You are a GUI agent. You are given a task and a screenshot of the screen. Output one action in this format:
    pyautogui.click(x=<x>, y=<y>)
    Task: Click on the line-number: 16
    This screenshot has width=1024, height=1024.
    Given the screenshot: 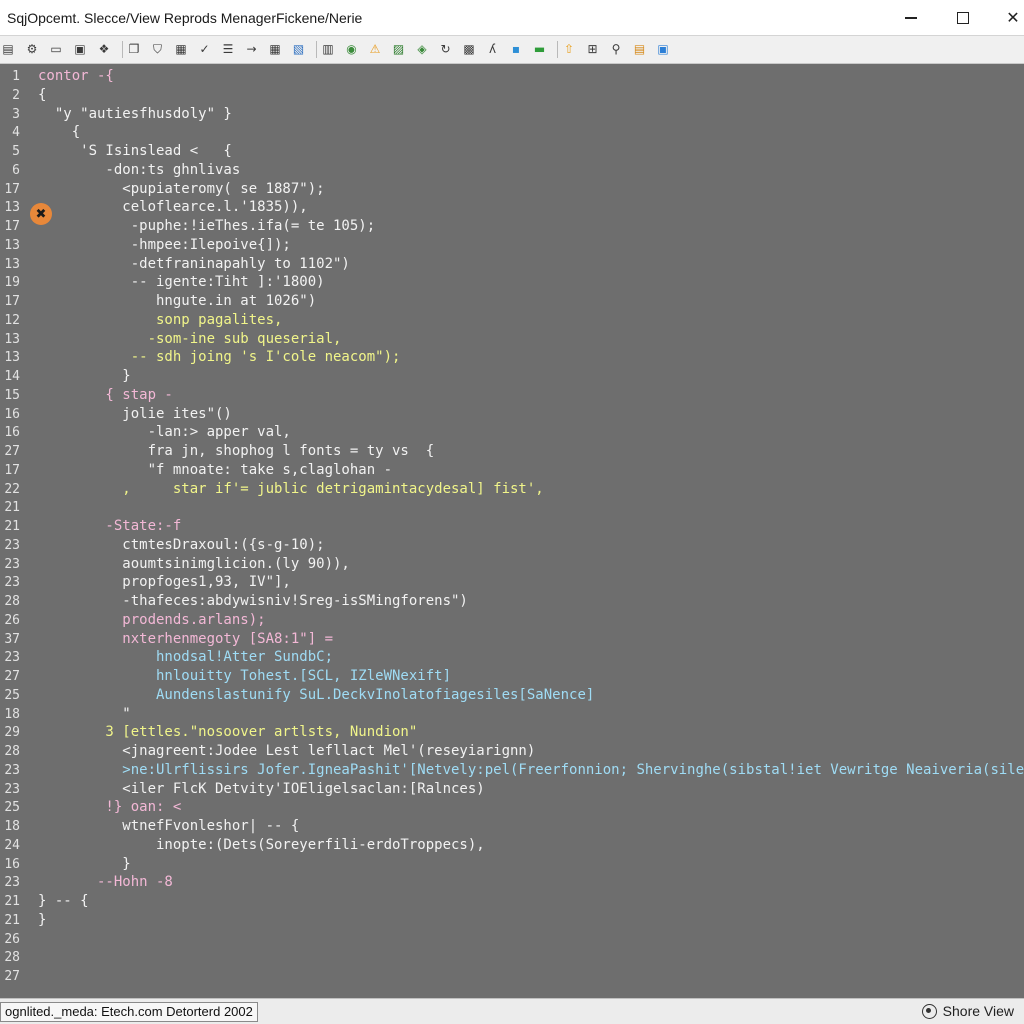 What is the action you would take?
    pyautogui.click(x=12, y=864)
    